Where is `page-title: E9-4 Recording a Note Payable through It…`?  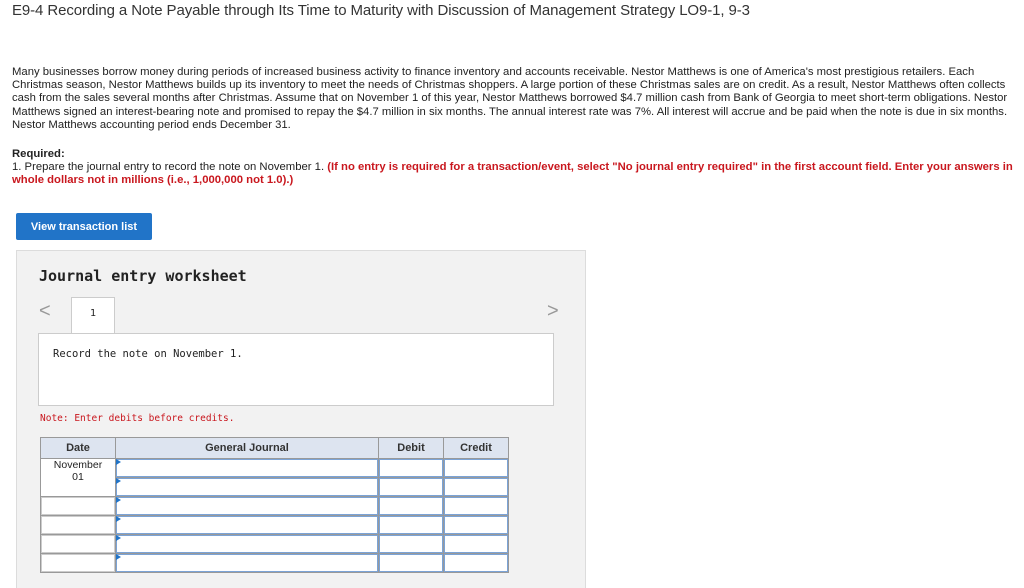 page-title: E9-4 Recording a Note Payable through It… is located at coordinates (381, 10).